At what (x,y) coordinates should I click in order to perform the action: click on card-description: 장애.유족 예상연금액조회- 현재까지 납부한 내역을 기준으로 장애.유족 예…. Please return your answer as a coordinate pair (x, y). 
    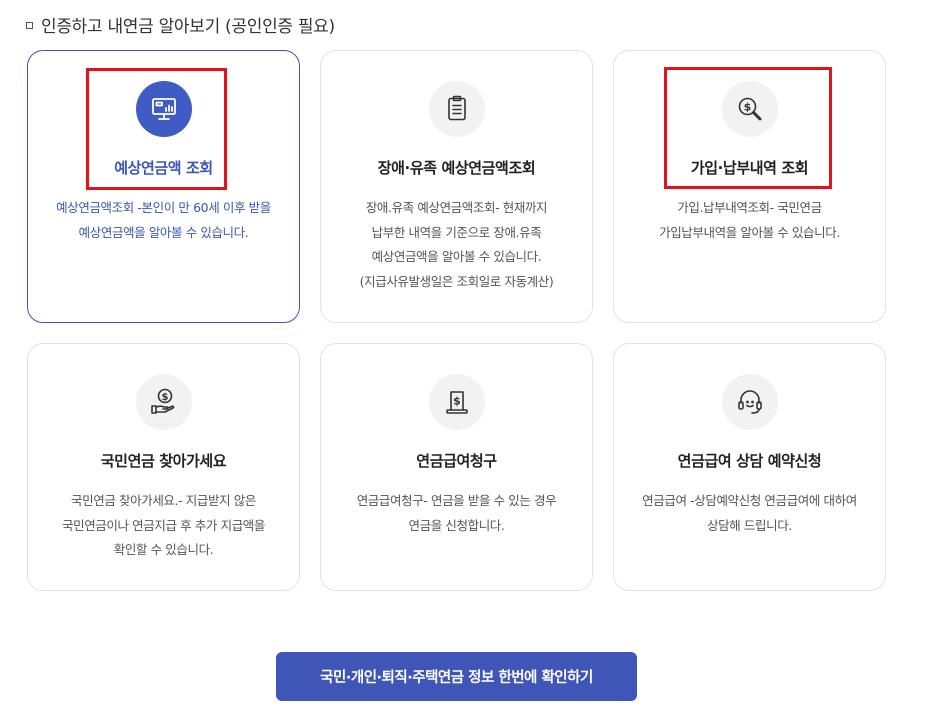
    Looking at the image, I should click on (456, 244).